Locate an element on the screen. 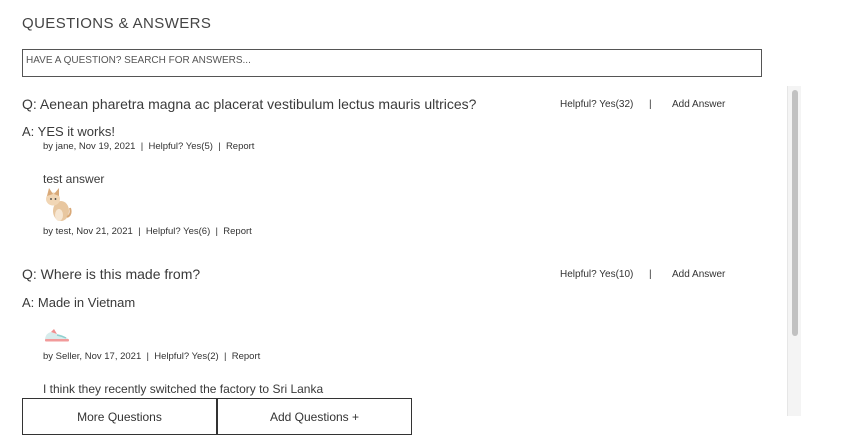 This screenshot has width=852, height=442. scrollbar-thumb is located at coordinates (795, 213).